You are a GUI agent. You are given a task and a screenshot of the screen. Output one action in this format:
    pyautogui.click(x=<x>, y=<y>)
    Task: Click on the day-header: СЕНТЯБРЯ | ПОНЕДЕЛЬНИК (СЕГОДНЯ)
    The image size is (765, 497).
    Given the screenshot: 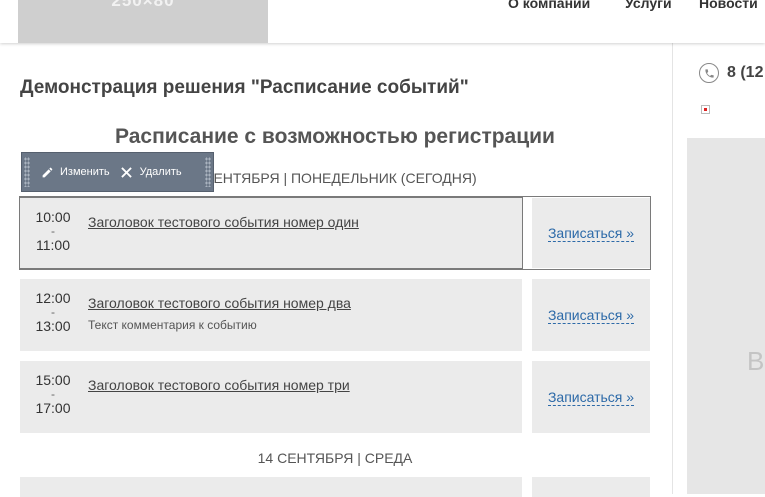 What is the action you would take?
    pyautogui.click(x=340, y=178)
    